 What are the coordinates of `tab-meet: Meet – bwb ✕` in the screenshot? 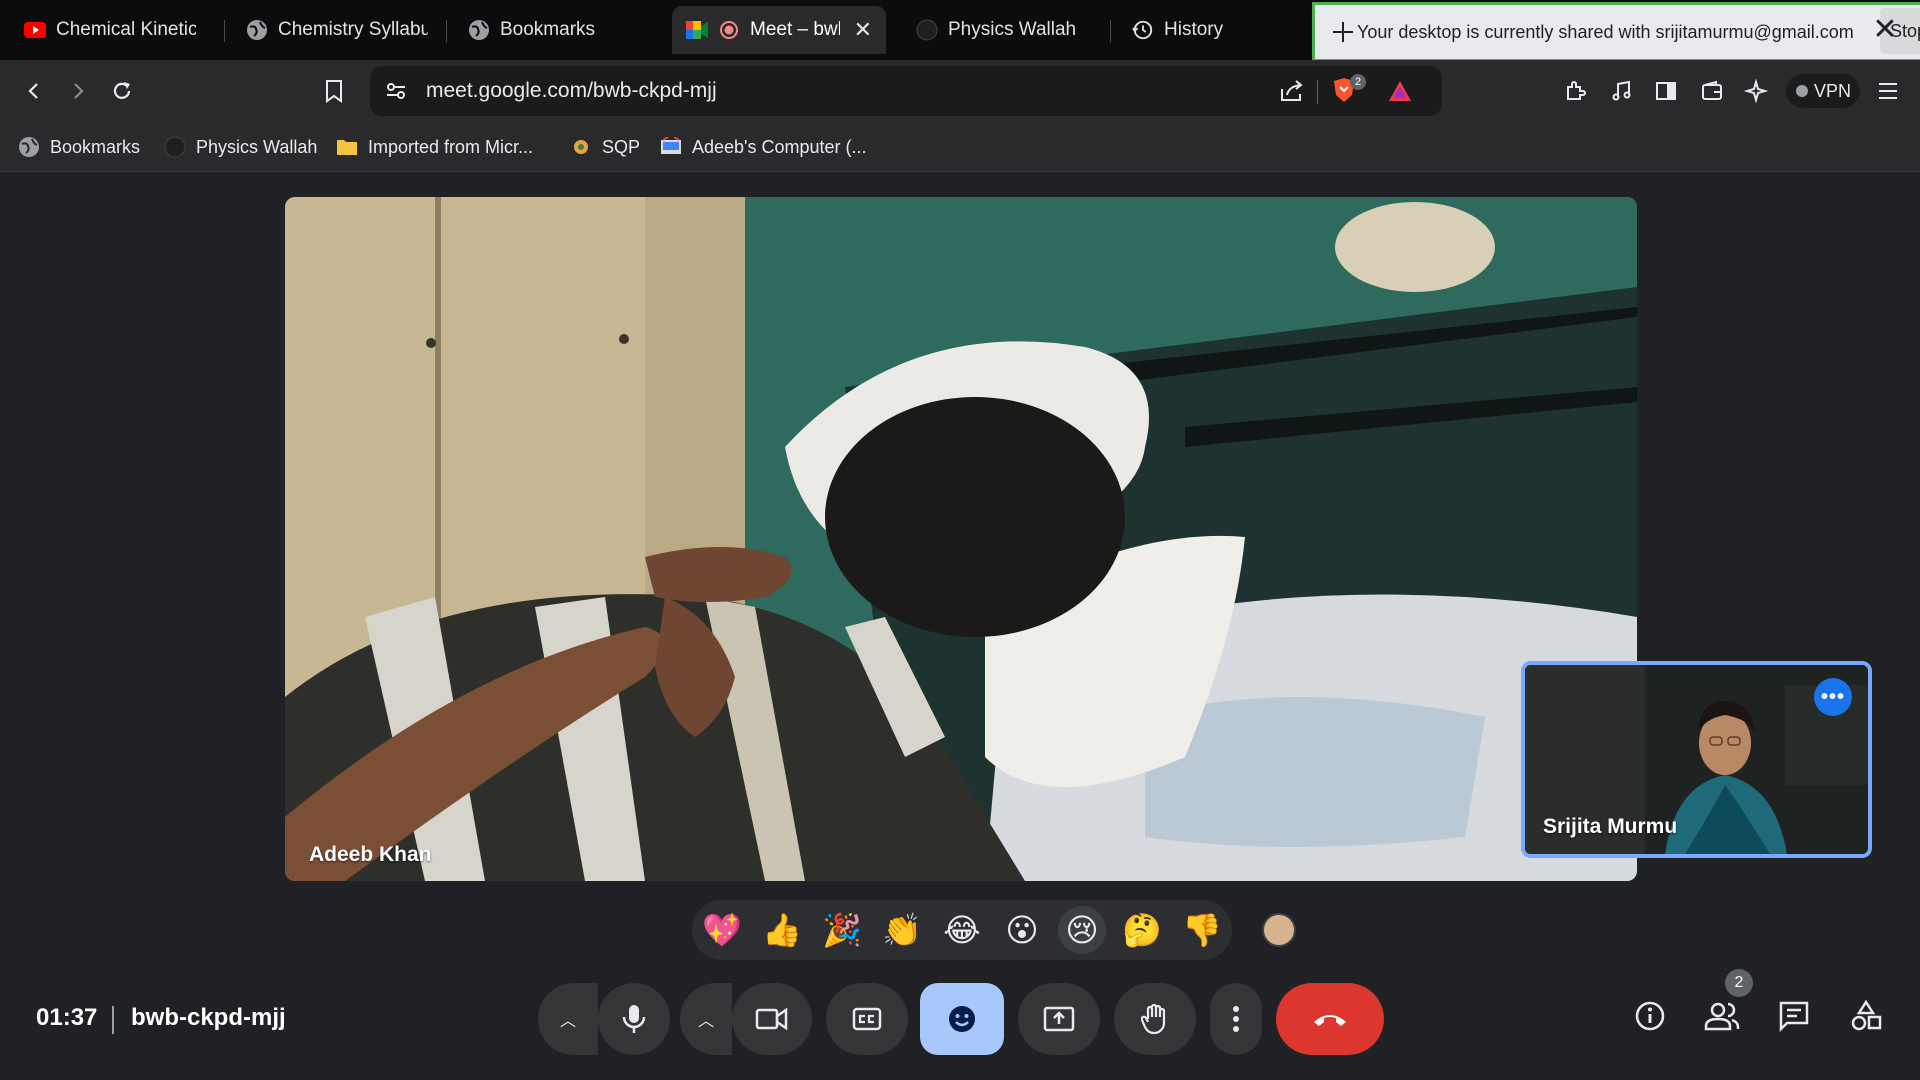 It's located at (779, 30).